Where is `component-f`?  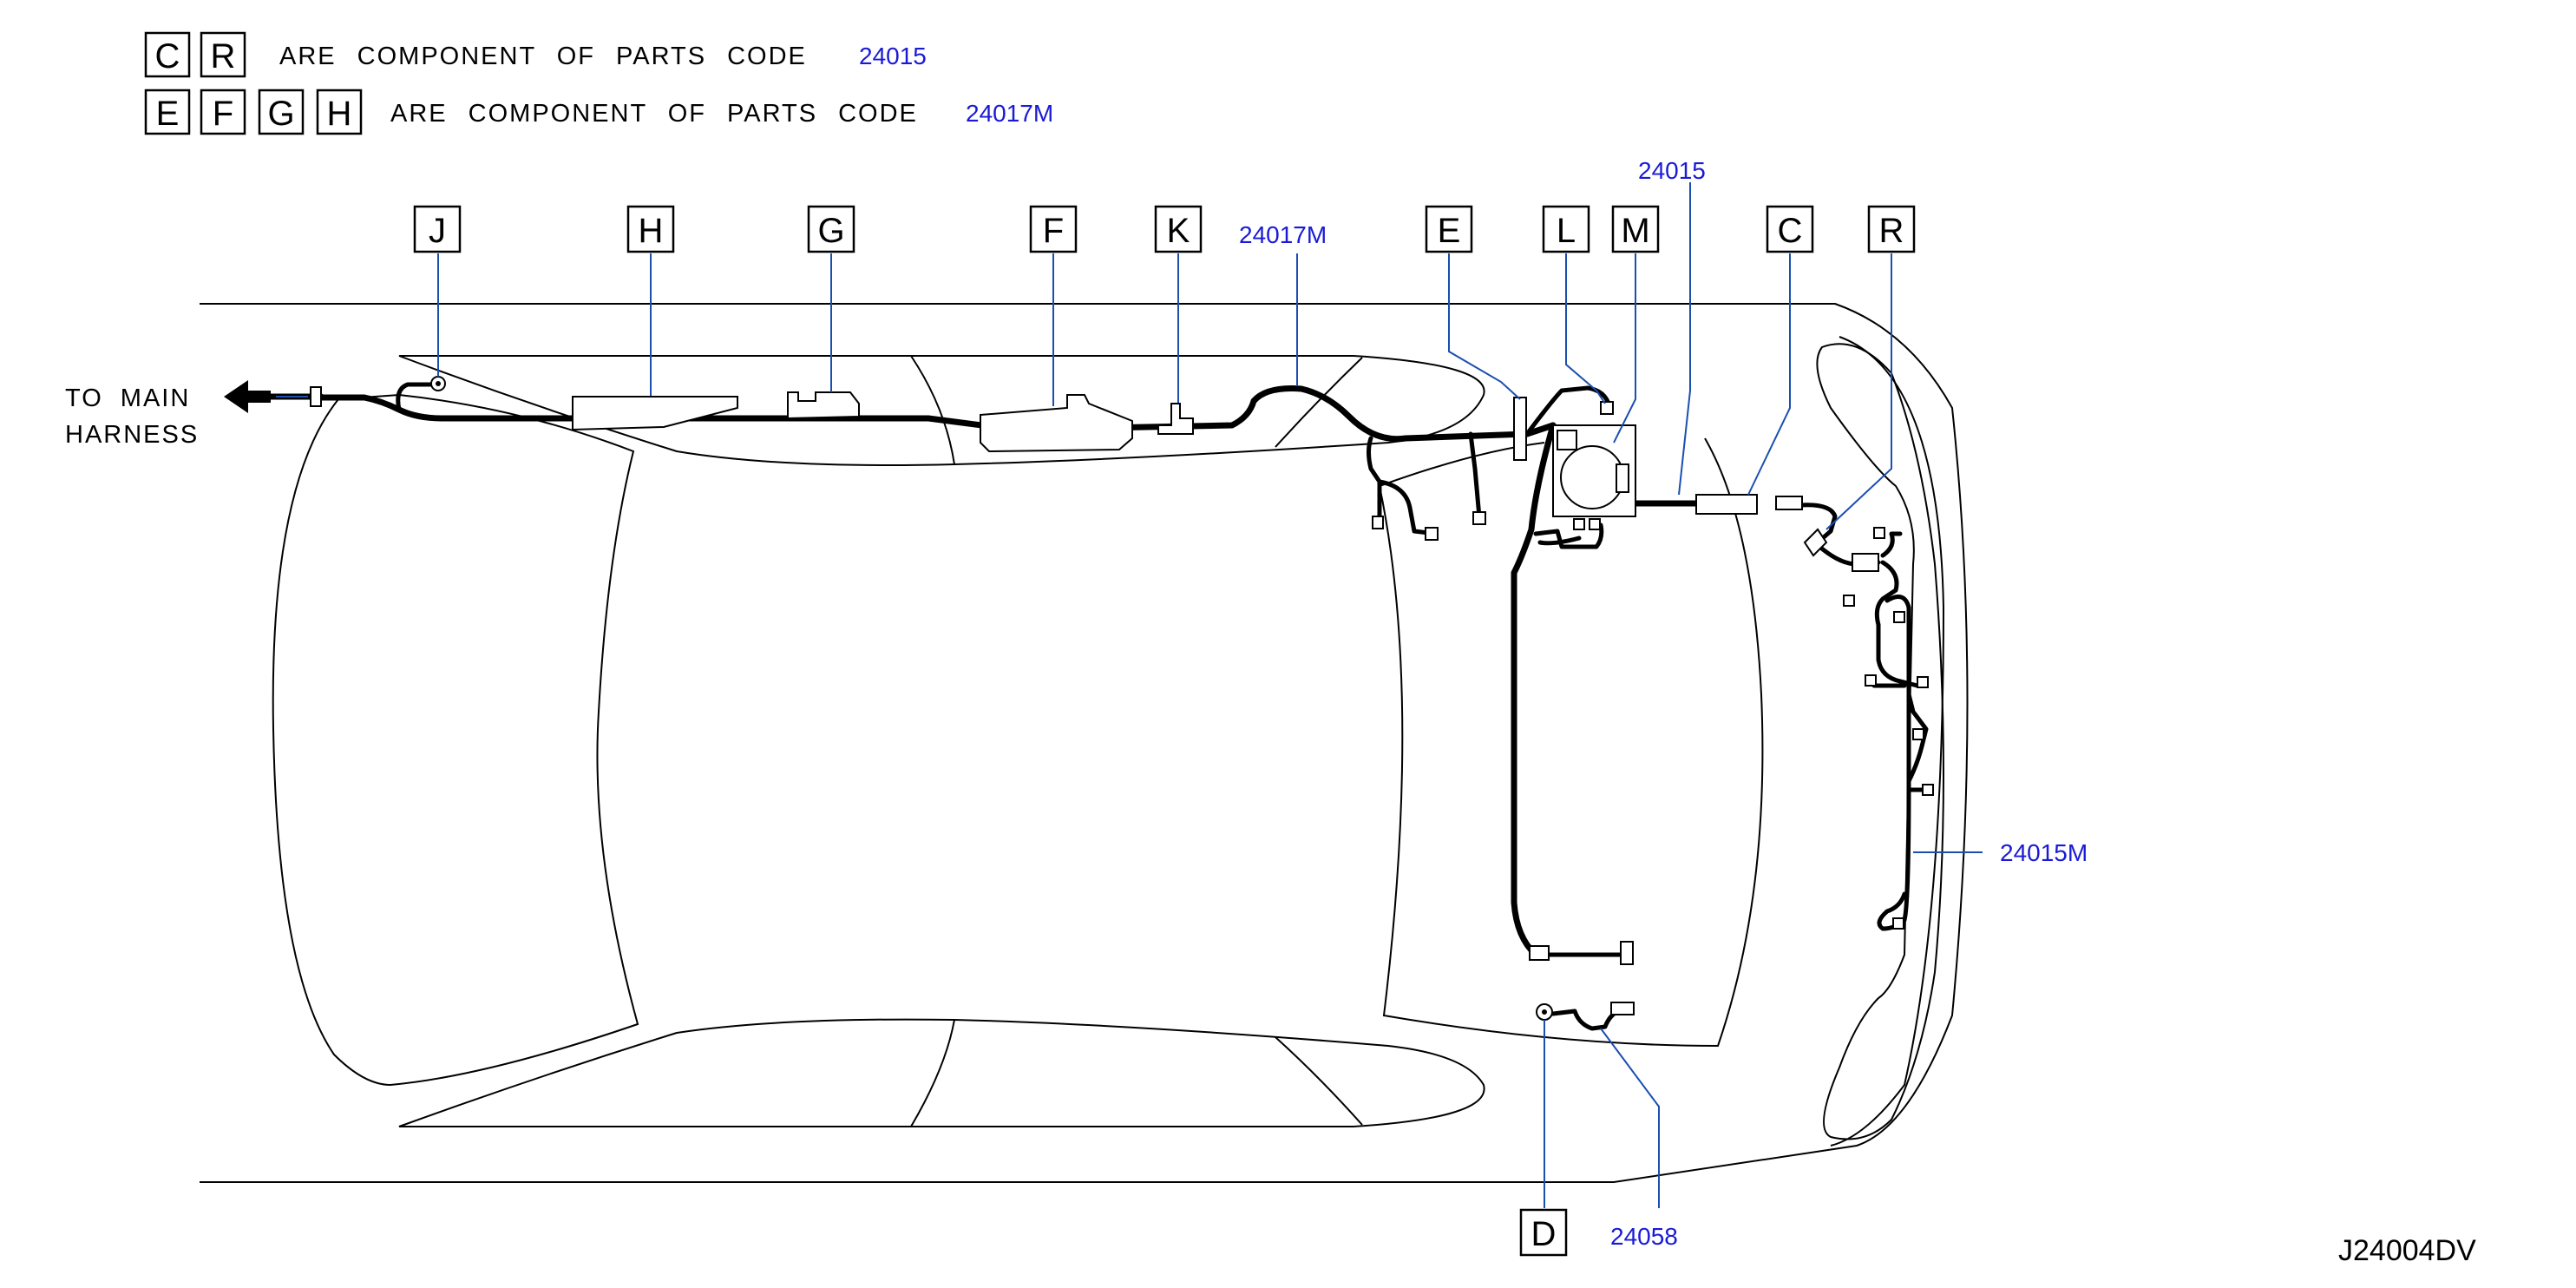
component-f is located at coordinates (1056, 424).